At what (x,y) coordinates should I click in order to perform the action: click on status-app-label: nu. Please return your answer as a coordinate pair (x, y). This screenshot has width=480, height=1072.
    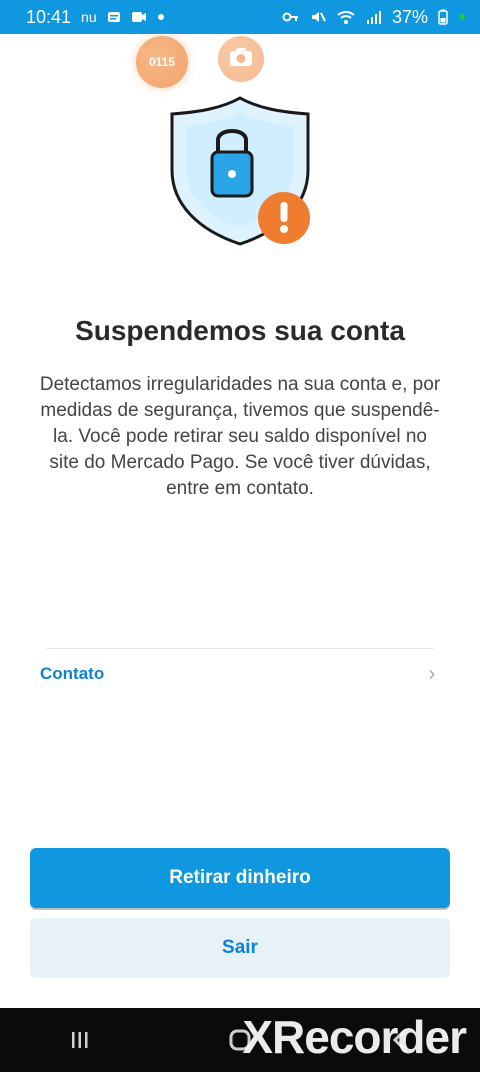
    Looking at the image, I should click on (89, 17).